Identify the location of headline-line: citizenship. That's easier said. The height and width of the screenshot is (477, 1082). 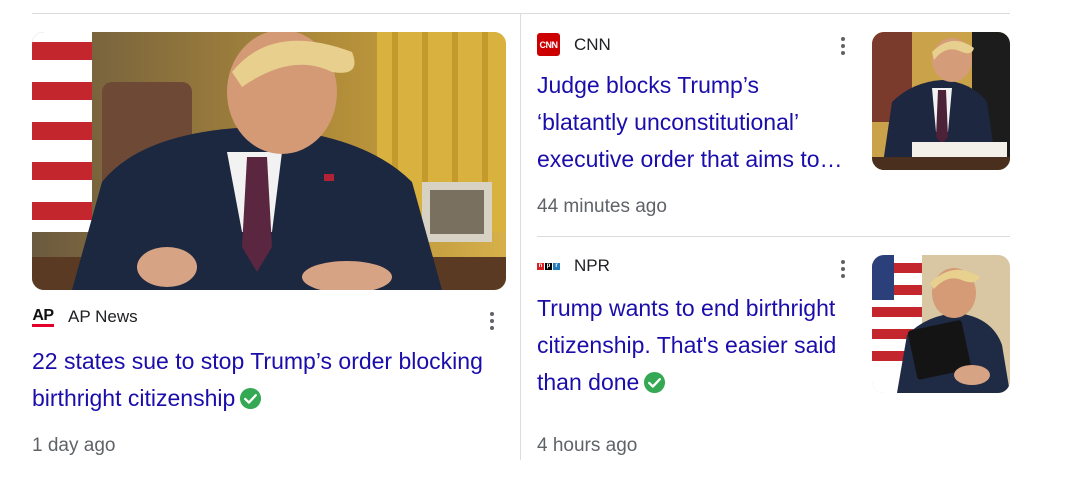
(687, 345).